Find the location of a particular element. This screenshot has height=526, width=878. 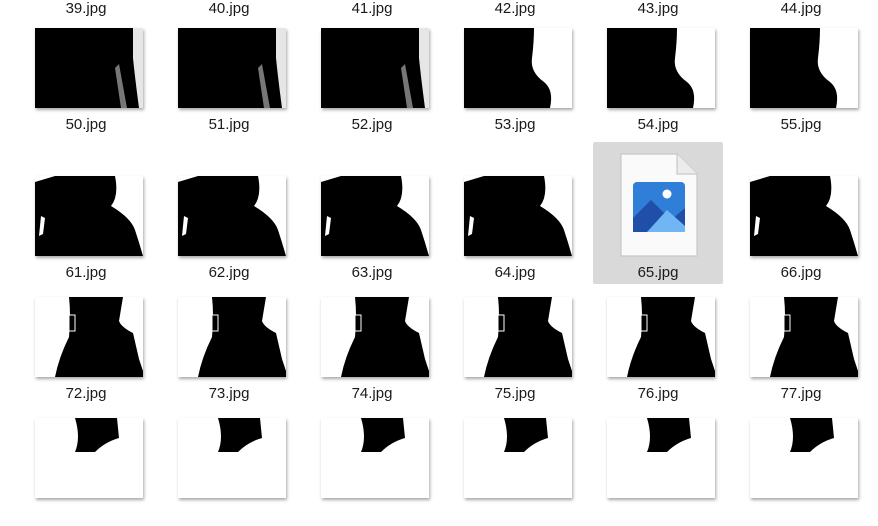

file-item: 50.jpg is located at coordinates (86, 68).